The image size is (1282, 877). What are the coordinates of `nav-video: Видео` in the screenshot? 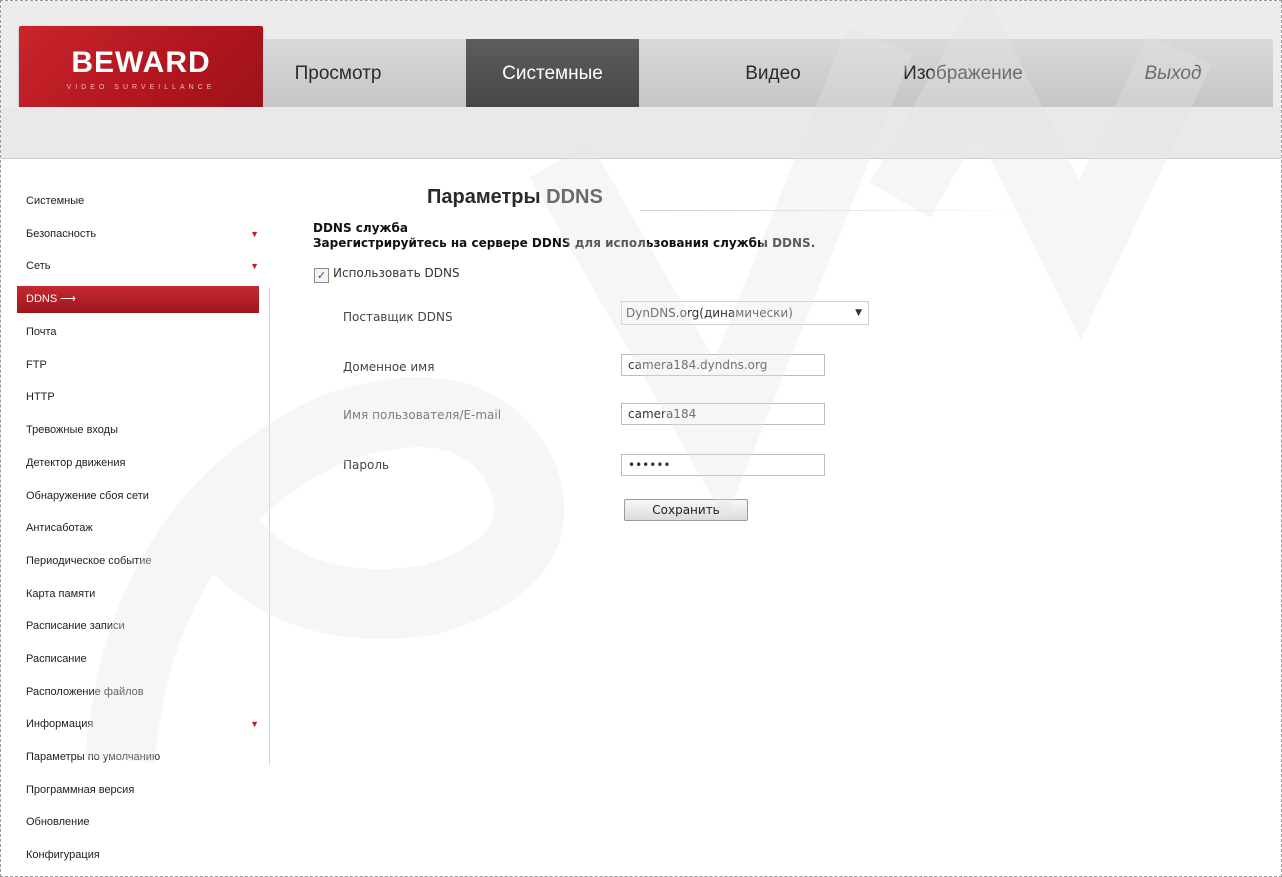 It's located at (773, 73).